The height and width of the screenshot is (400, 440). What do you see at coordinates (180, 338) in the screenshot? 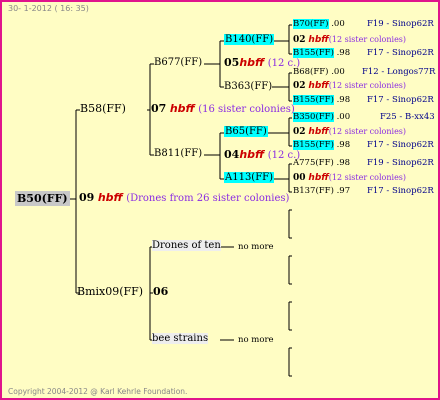
I see `bee-strains: bee strains` at bounding box center [180, 338].